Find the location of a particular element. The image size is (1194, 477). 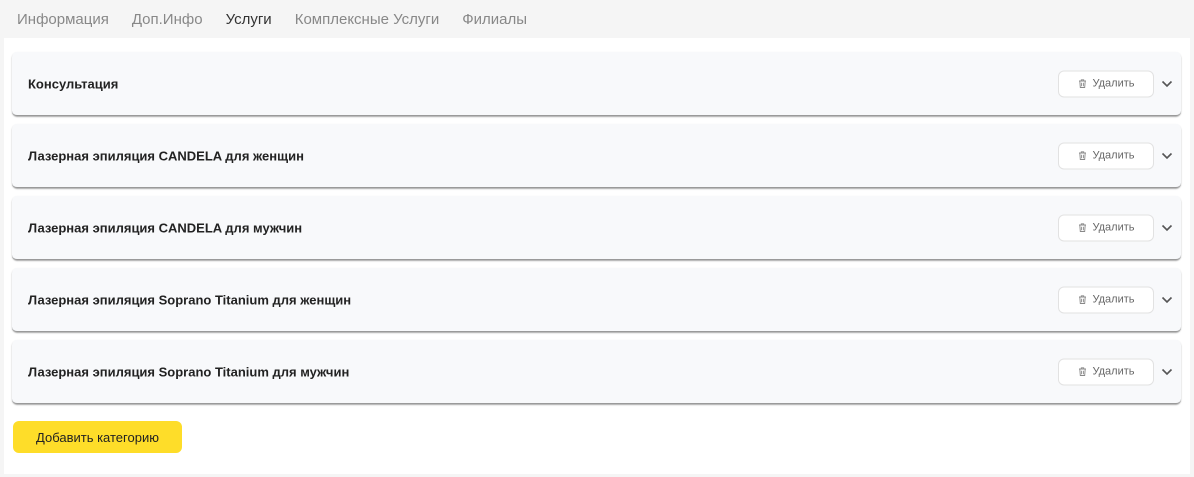

tab-additional-info: Доп.Инфо is located at coordinates (167, 19).